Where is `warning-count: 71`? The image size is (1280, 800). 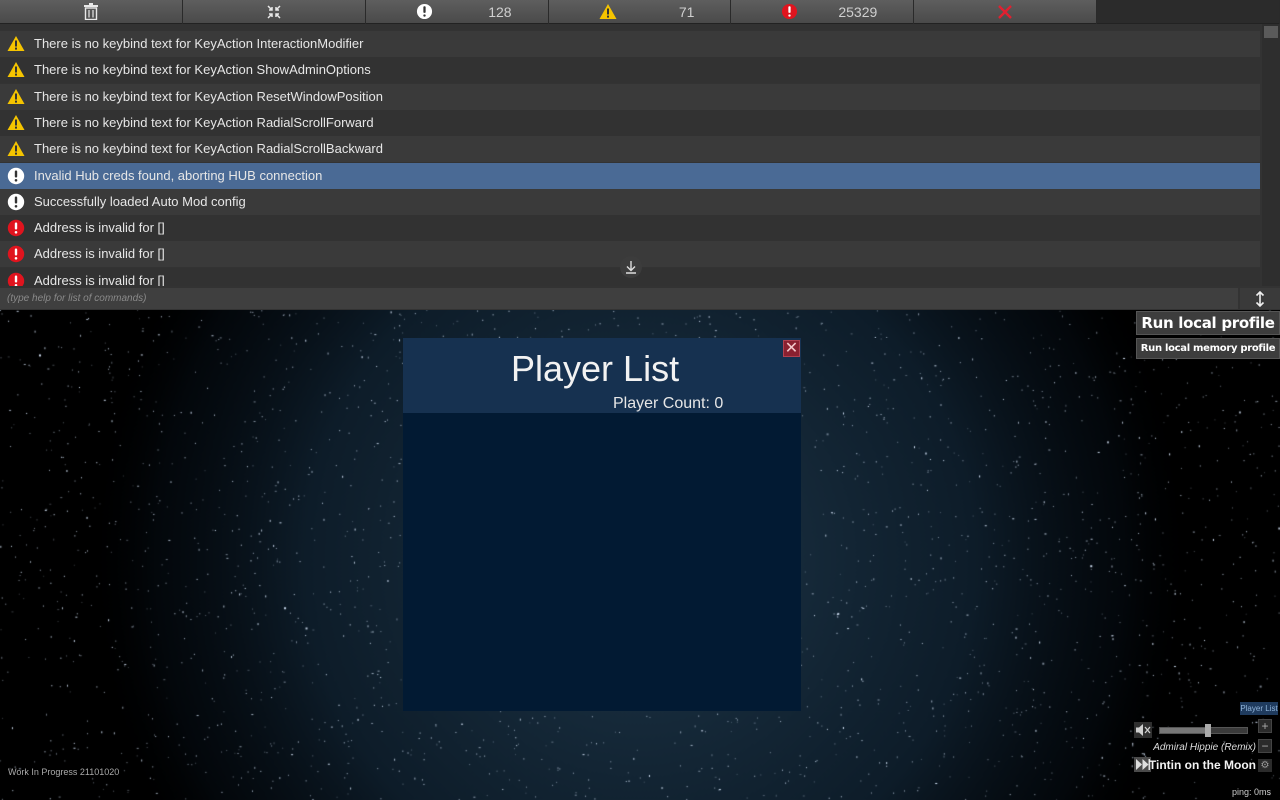
warning-count: 71 is located at coordinates (686, 12).